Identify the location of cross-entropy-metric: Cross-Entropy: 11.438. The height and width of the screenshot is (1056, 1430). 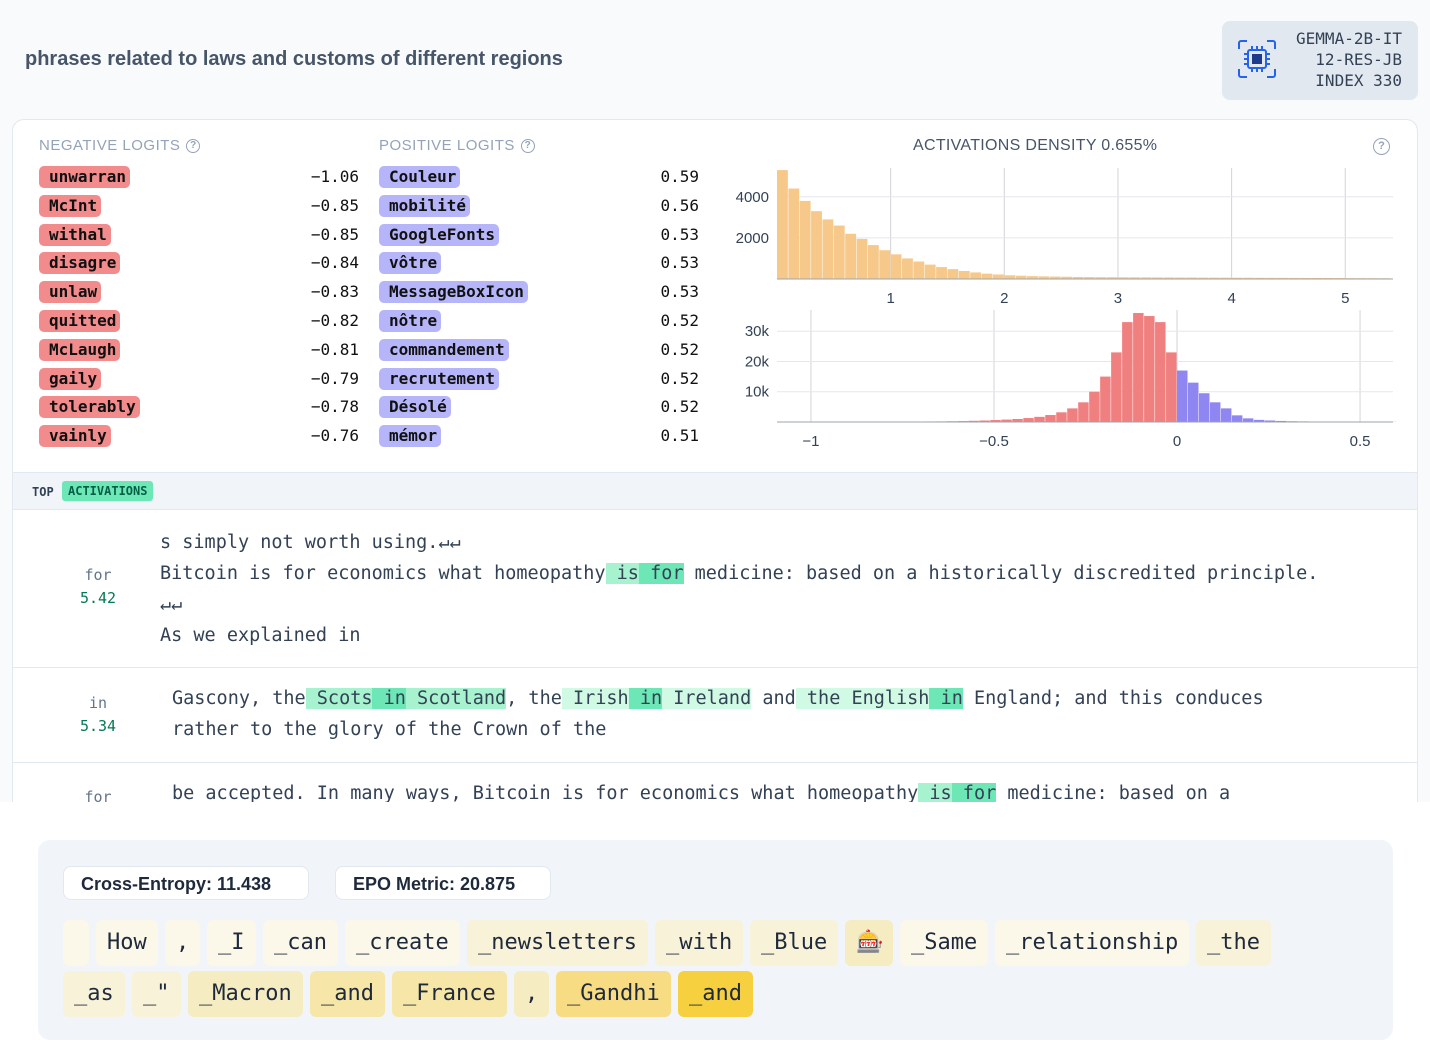
(186, 883).